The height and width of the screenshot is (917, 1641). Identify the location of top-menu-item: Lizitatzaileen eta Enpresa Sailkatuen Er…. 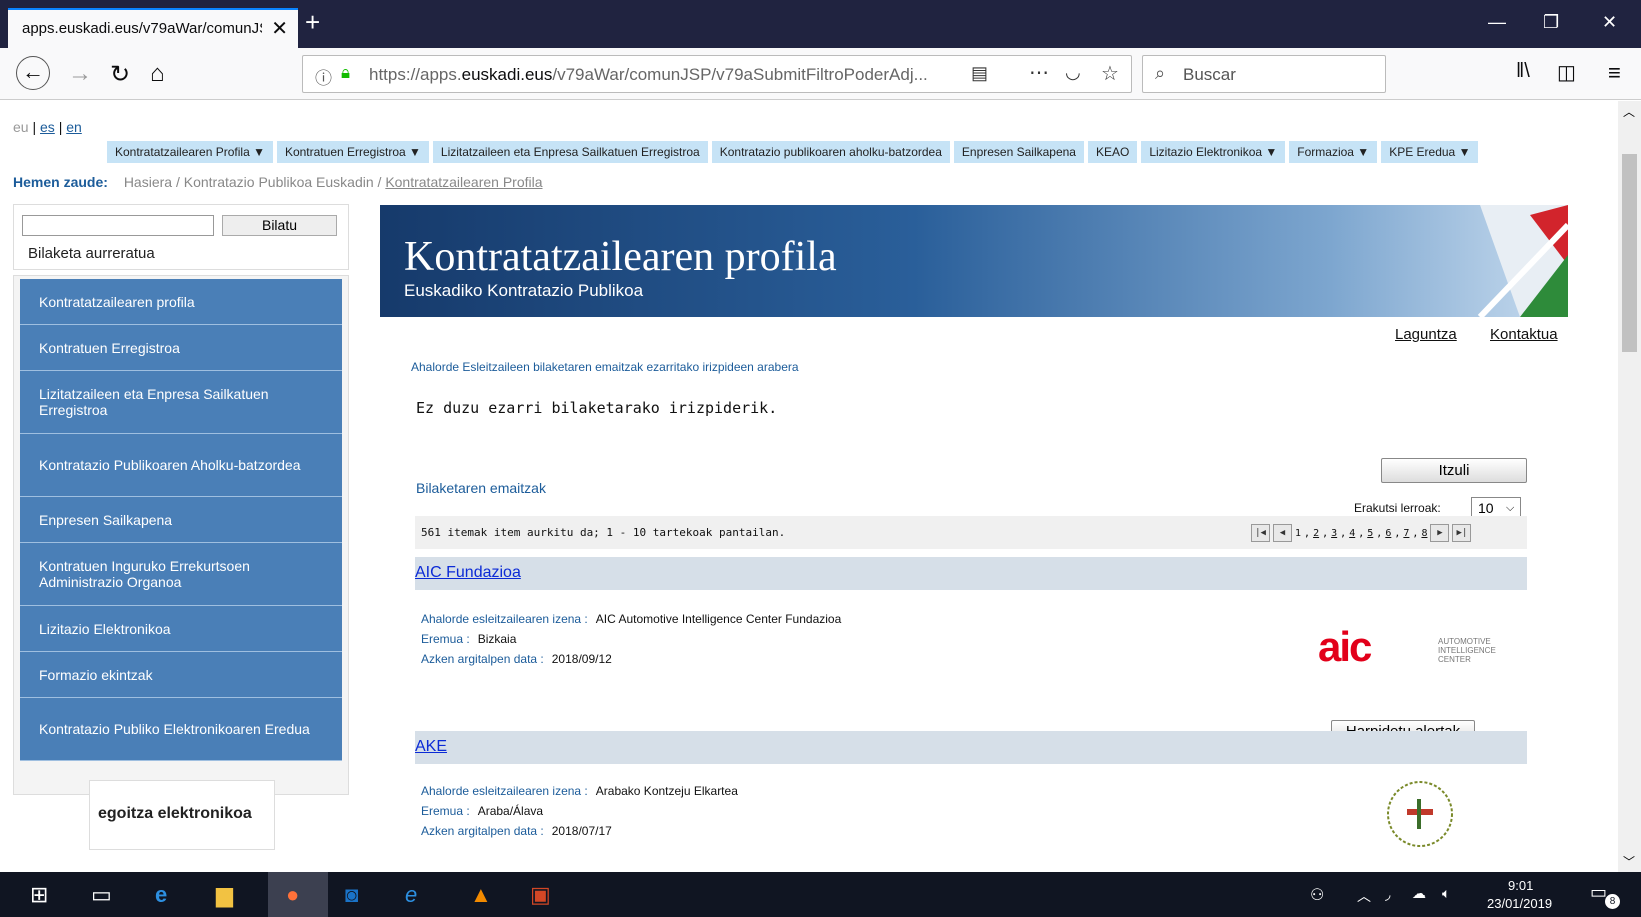
(570, 152).